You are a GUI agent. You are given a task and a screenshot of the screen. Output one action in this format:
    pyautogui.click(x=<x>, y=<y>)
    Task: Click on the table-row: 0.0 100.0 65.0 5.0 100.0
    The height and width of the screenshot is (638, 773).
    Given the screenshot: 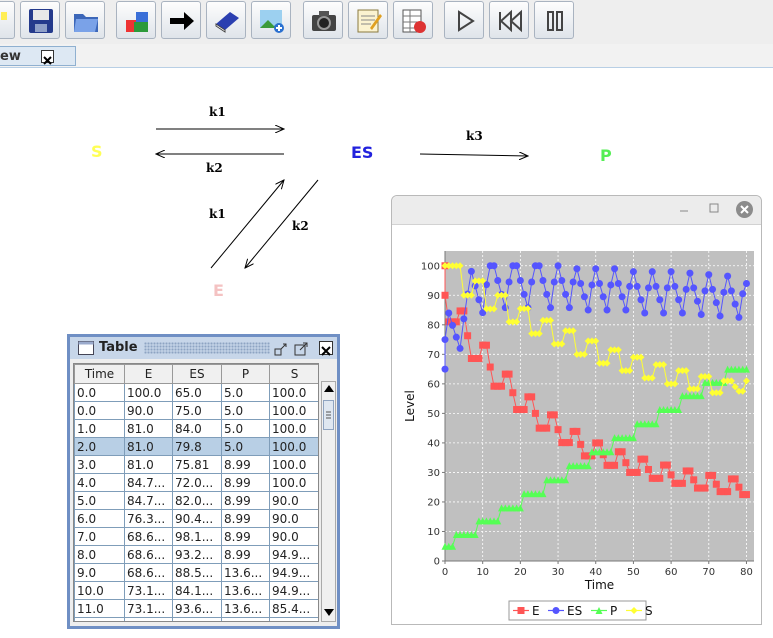 What is the action you would take?
    pyautogui.click(x=196, y=392)
    